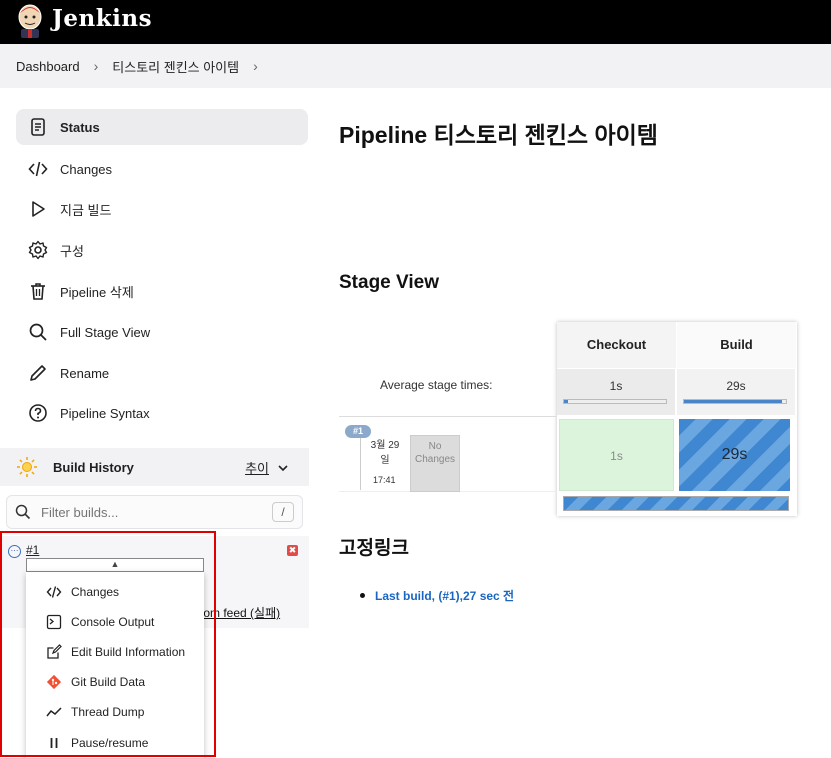  Describe the element at coordinates (54, 743) in the screenshot. I see `pause-icon` at that location.